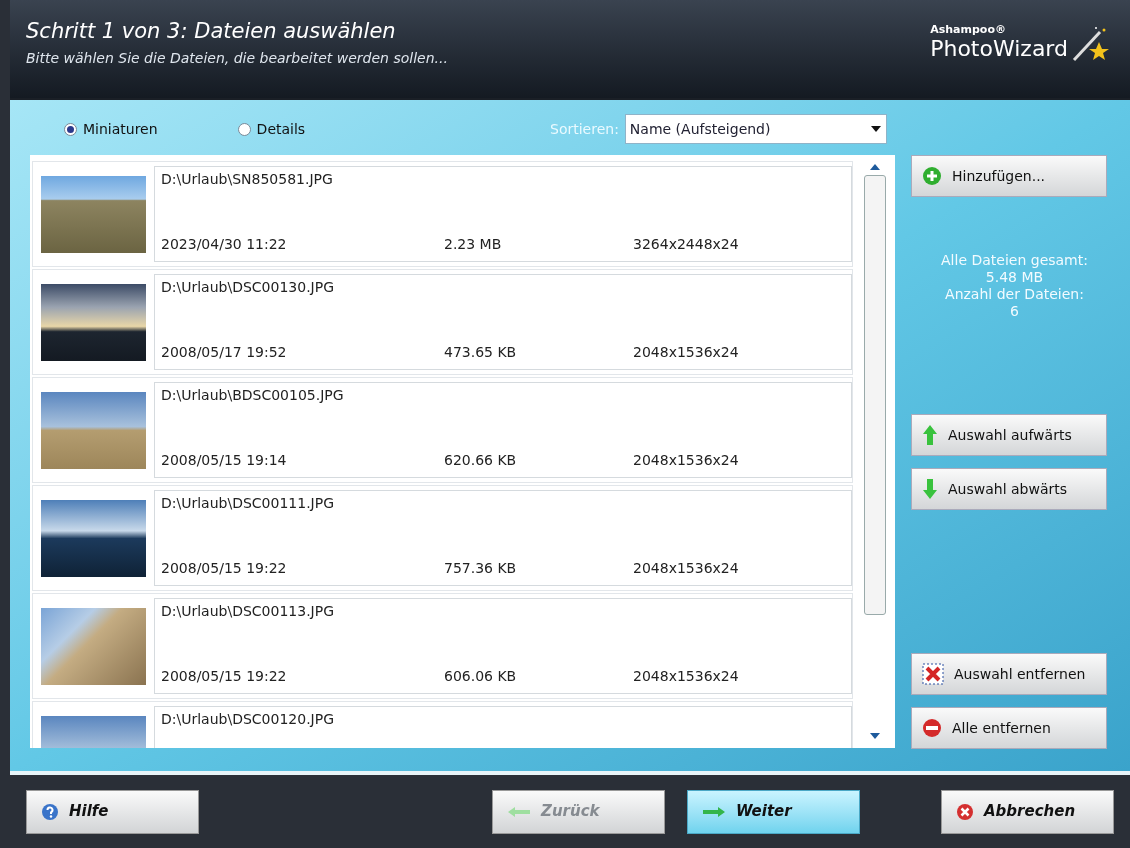  Describe the element at coordinates (481, 676) in the screenshot. I see `file-size: 606.06 KB` at that location.